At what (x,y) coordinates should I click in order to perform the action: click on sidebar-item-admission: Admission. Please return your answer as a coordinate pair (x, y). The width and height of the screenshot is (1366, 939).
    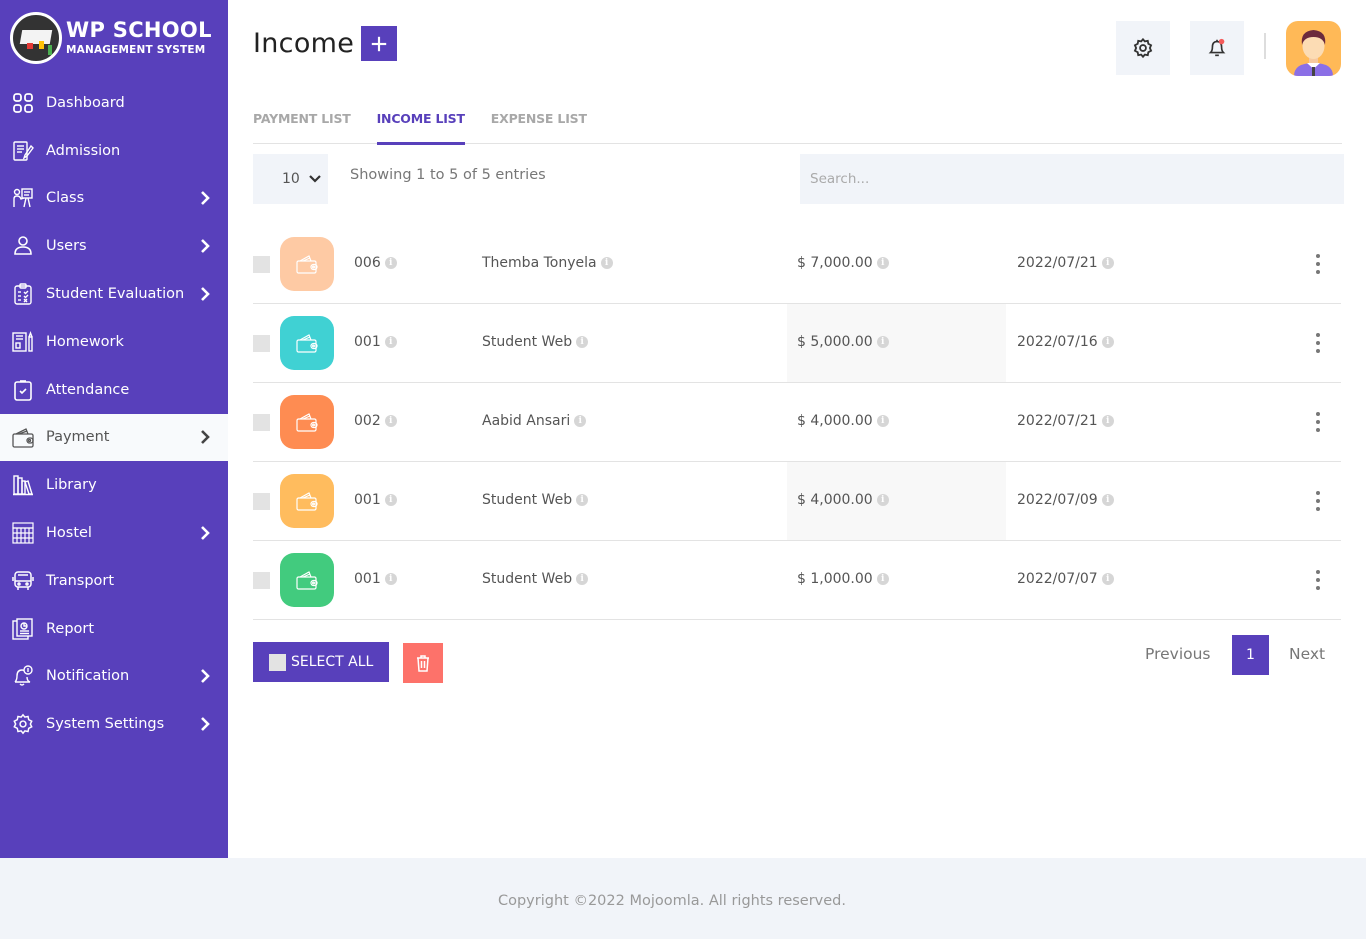
    Looking at the image, I should click on (114, 151).